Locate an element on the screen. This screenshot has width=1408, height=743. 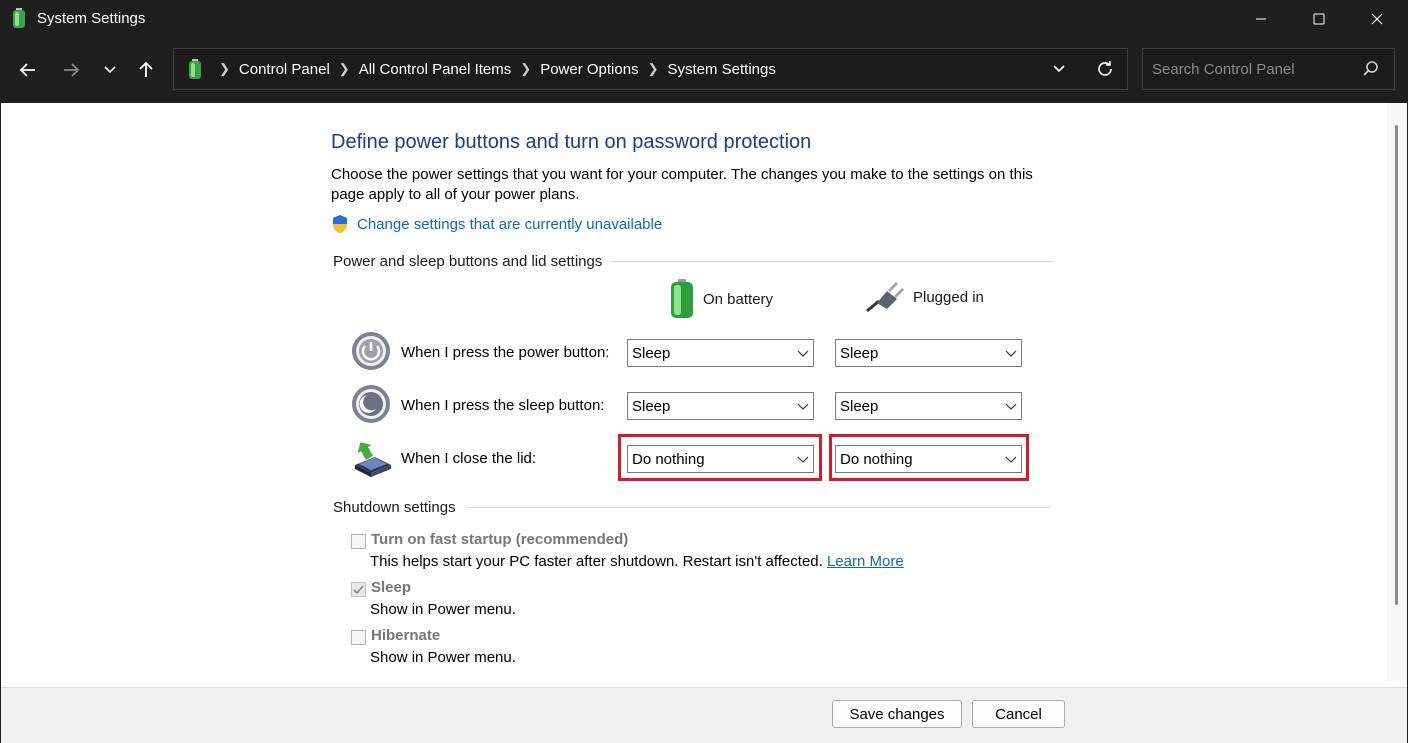
checkmark-icon is located at coordinates (358, 590).